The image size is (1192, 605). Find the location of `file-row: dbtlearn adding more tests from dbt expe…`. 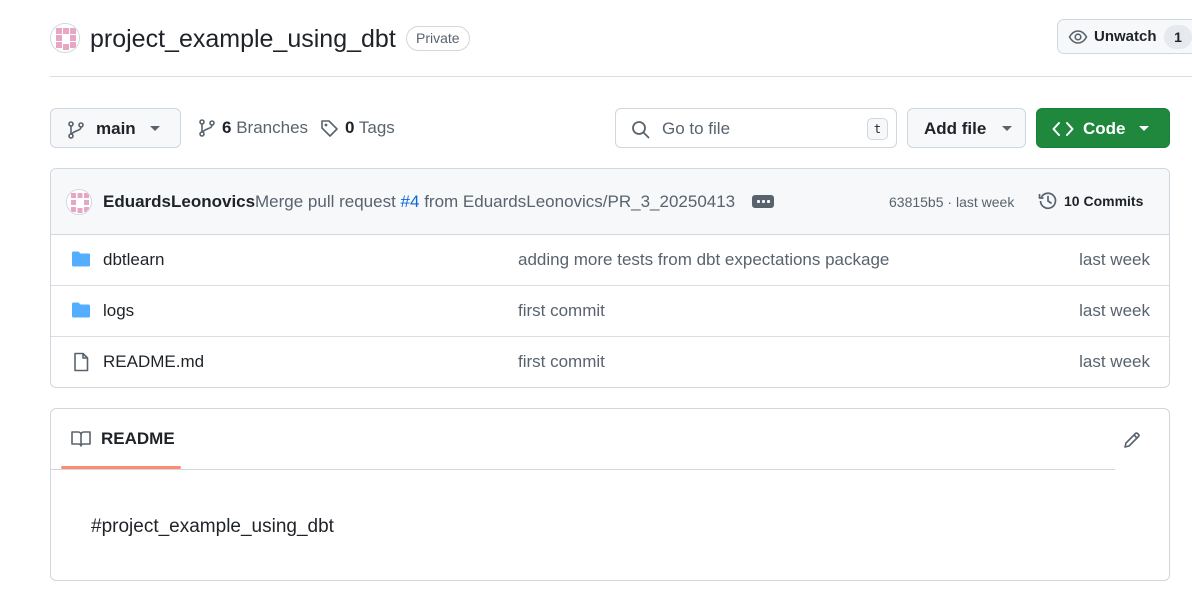

file-row: dbtlearn adding more tests from dbt expe… is located at coordinates (610, 260).